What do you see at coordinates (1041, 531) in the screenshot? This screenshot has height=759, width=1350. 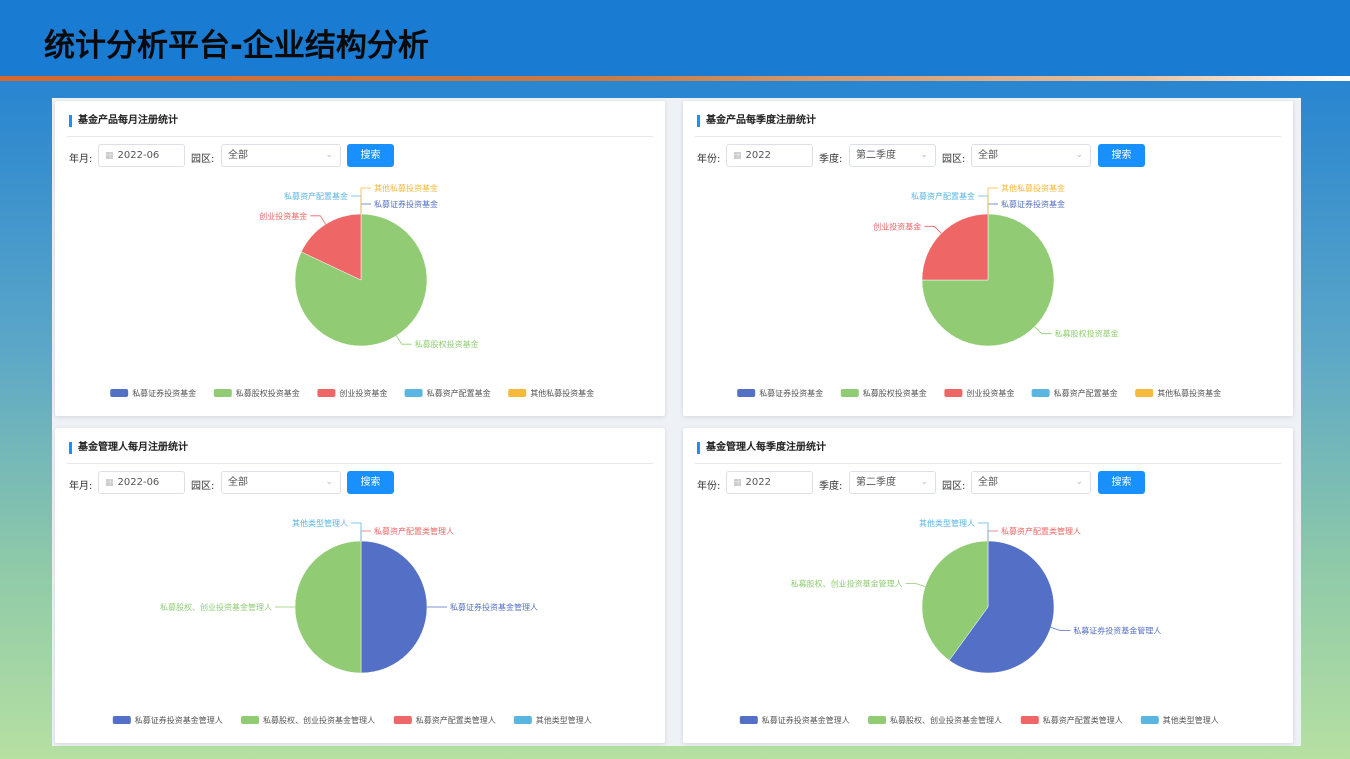 I see `slice-label-2: 私募资产配置类管理人` at bounding box center [1041, 531].